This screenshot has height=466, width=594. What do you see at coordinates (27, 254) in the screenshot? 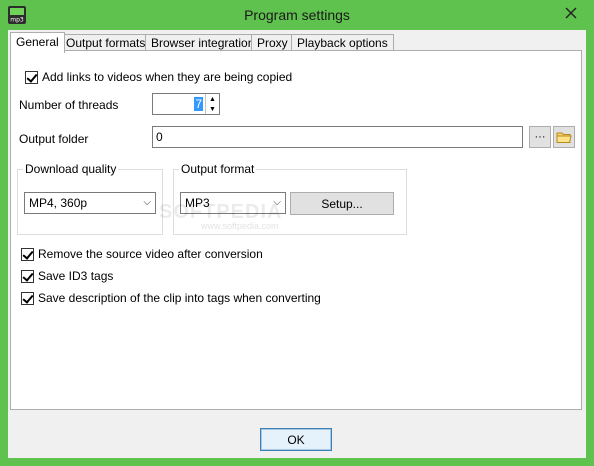
I see `remove-source-checkbox` at bounding box center [27, 254].